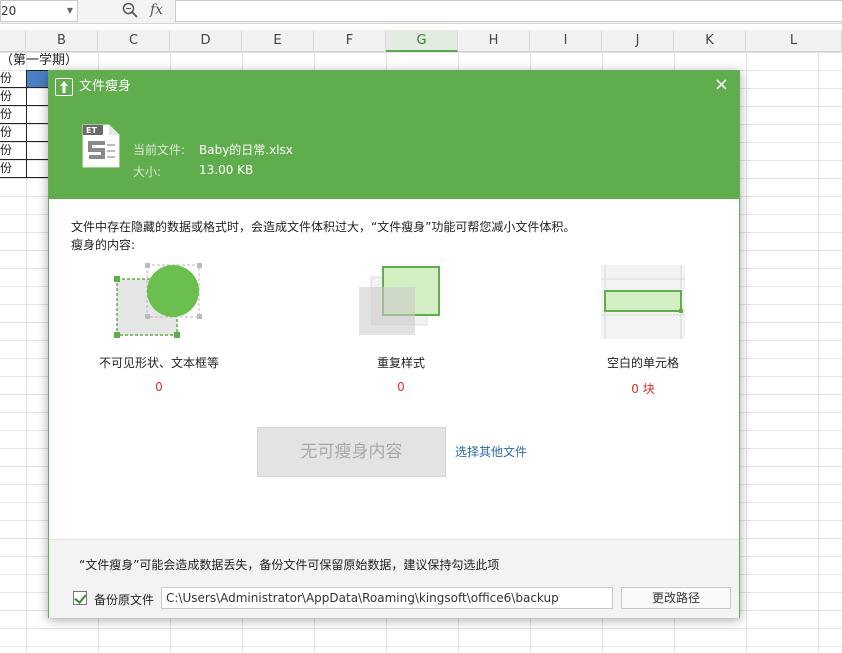  Describe the element at coordinates (55, 61) in the screenshot. I see `cell-title: （第一学期）` at that location.